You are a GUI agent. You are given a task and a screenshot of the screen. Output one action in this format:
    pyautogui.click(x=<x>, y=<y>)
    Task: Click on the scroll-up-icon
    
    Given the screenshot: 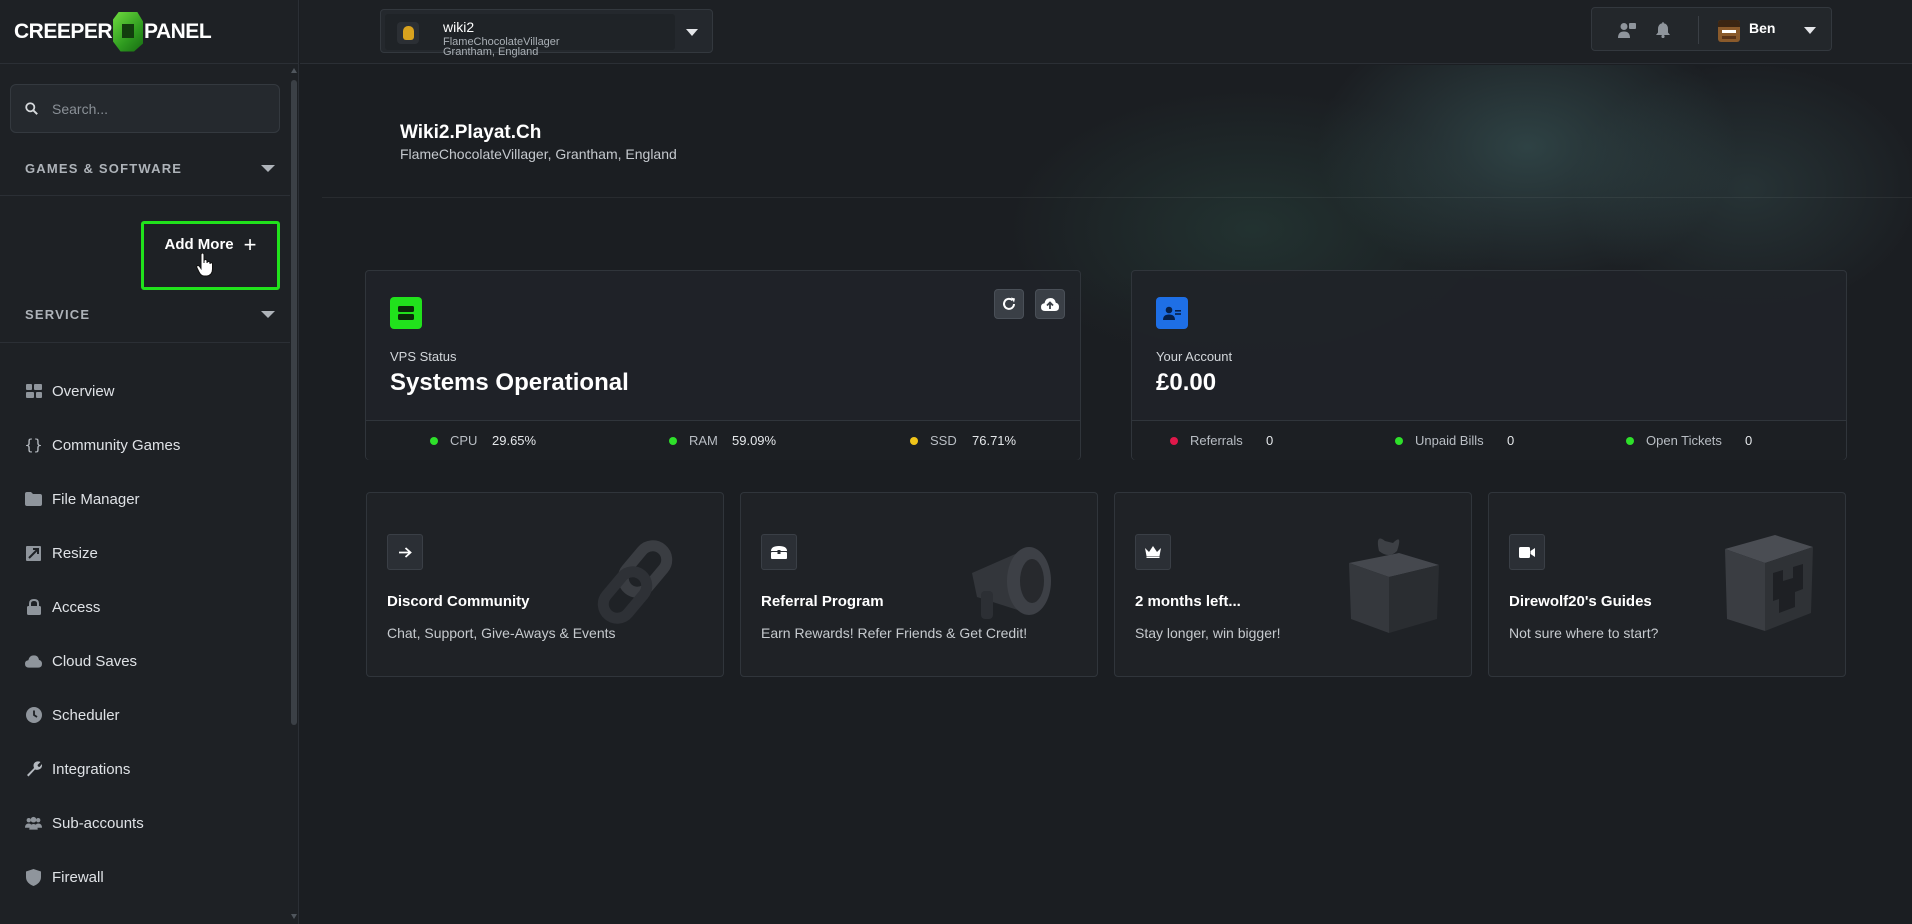 What is the action you would take?
    pyautogui.click(x=294, y=70)
    